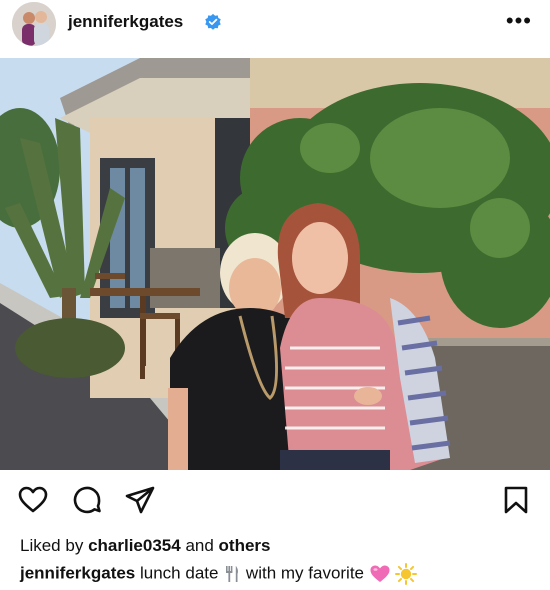  Describe the element at coordinates (134, 545) in the screenshot. I see `liked-by-user-link: charlie0354` at that location.